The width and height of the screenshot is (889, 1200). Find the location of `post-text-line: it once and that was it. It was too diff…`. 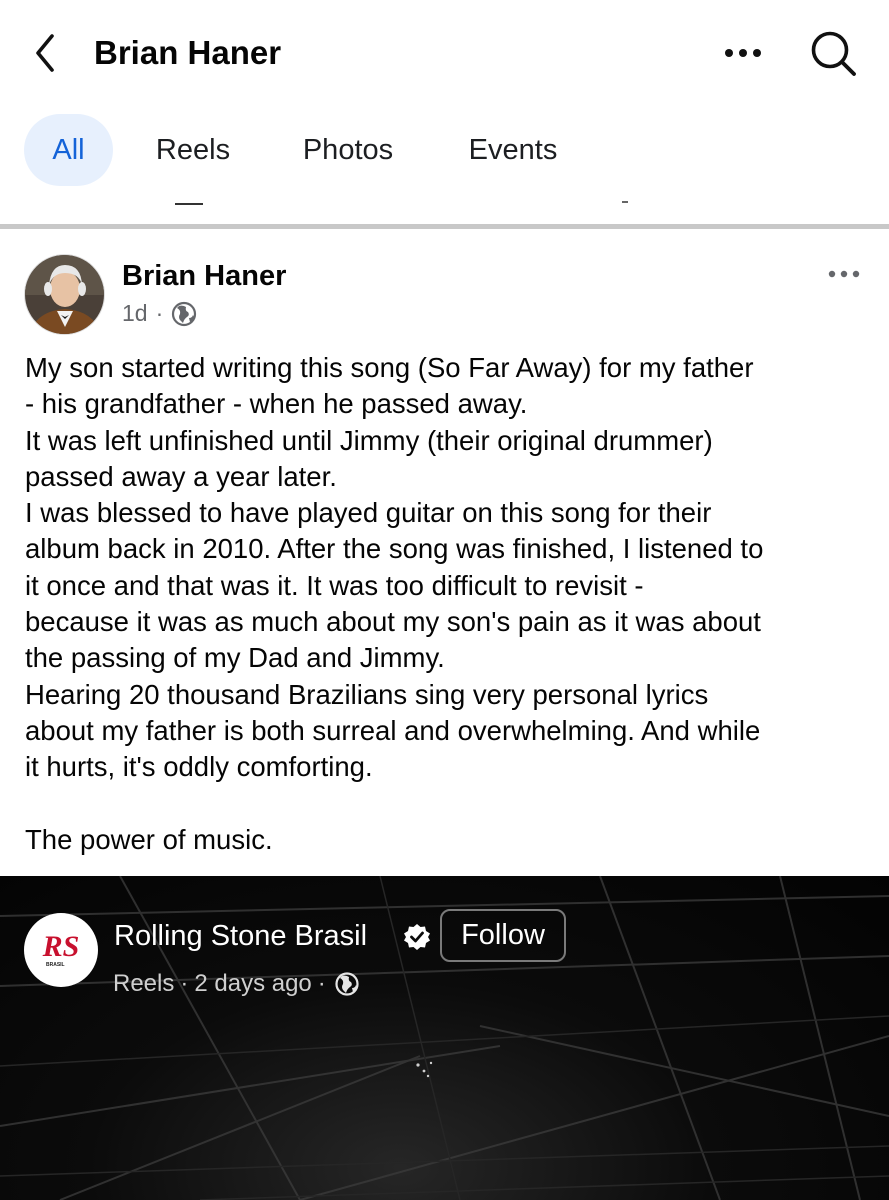

post-text-line: it once and that was it. It was too diff… is located at coordinates (334, 585).